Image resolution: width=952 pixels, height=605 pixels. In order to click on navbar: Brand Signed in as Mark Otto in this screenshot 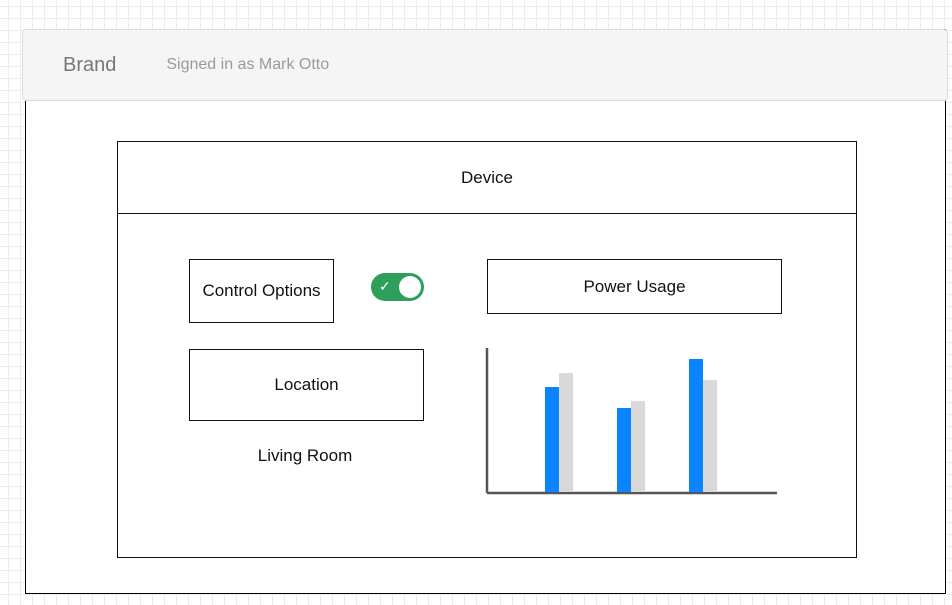, I will do `click(485, 65)`.